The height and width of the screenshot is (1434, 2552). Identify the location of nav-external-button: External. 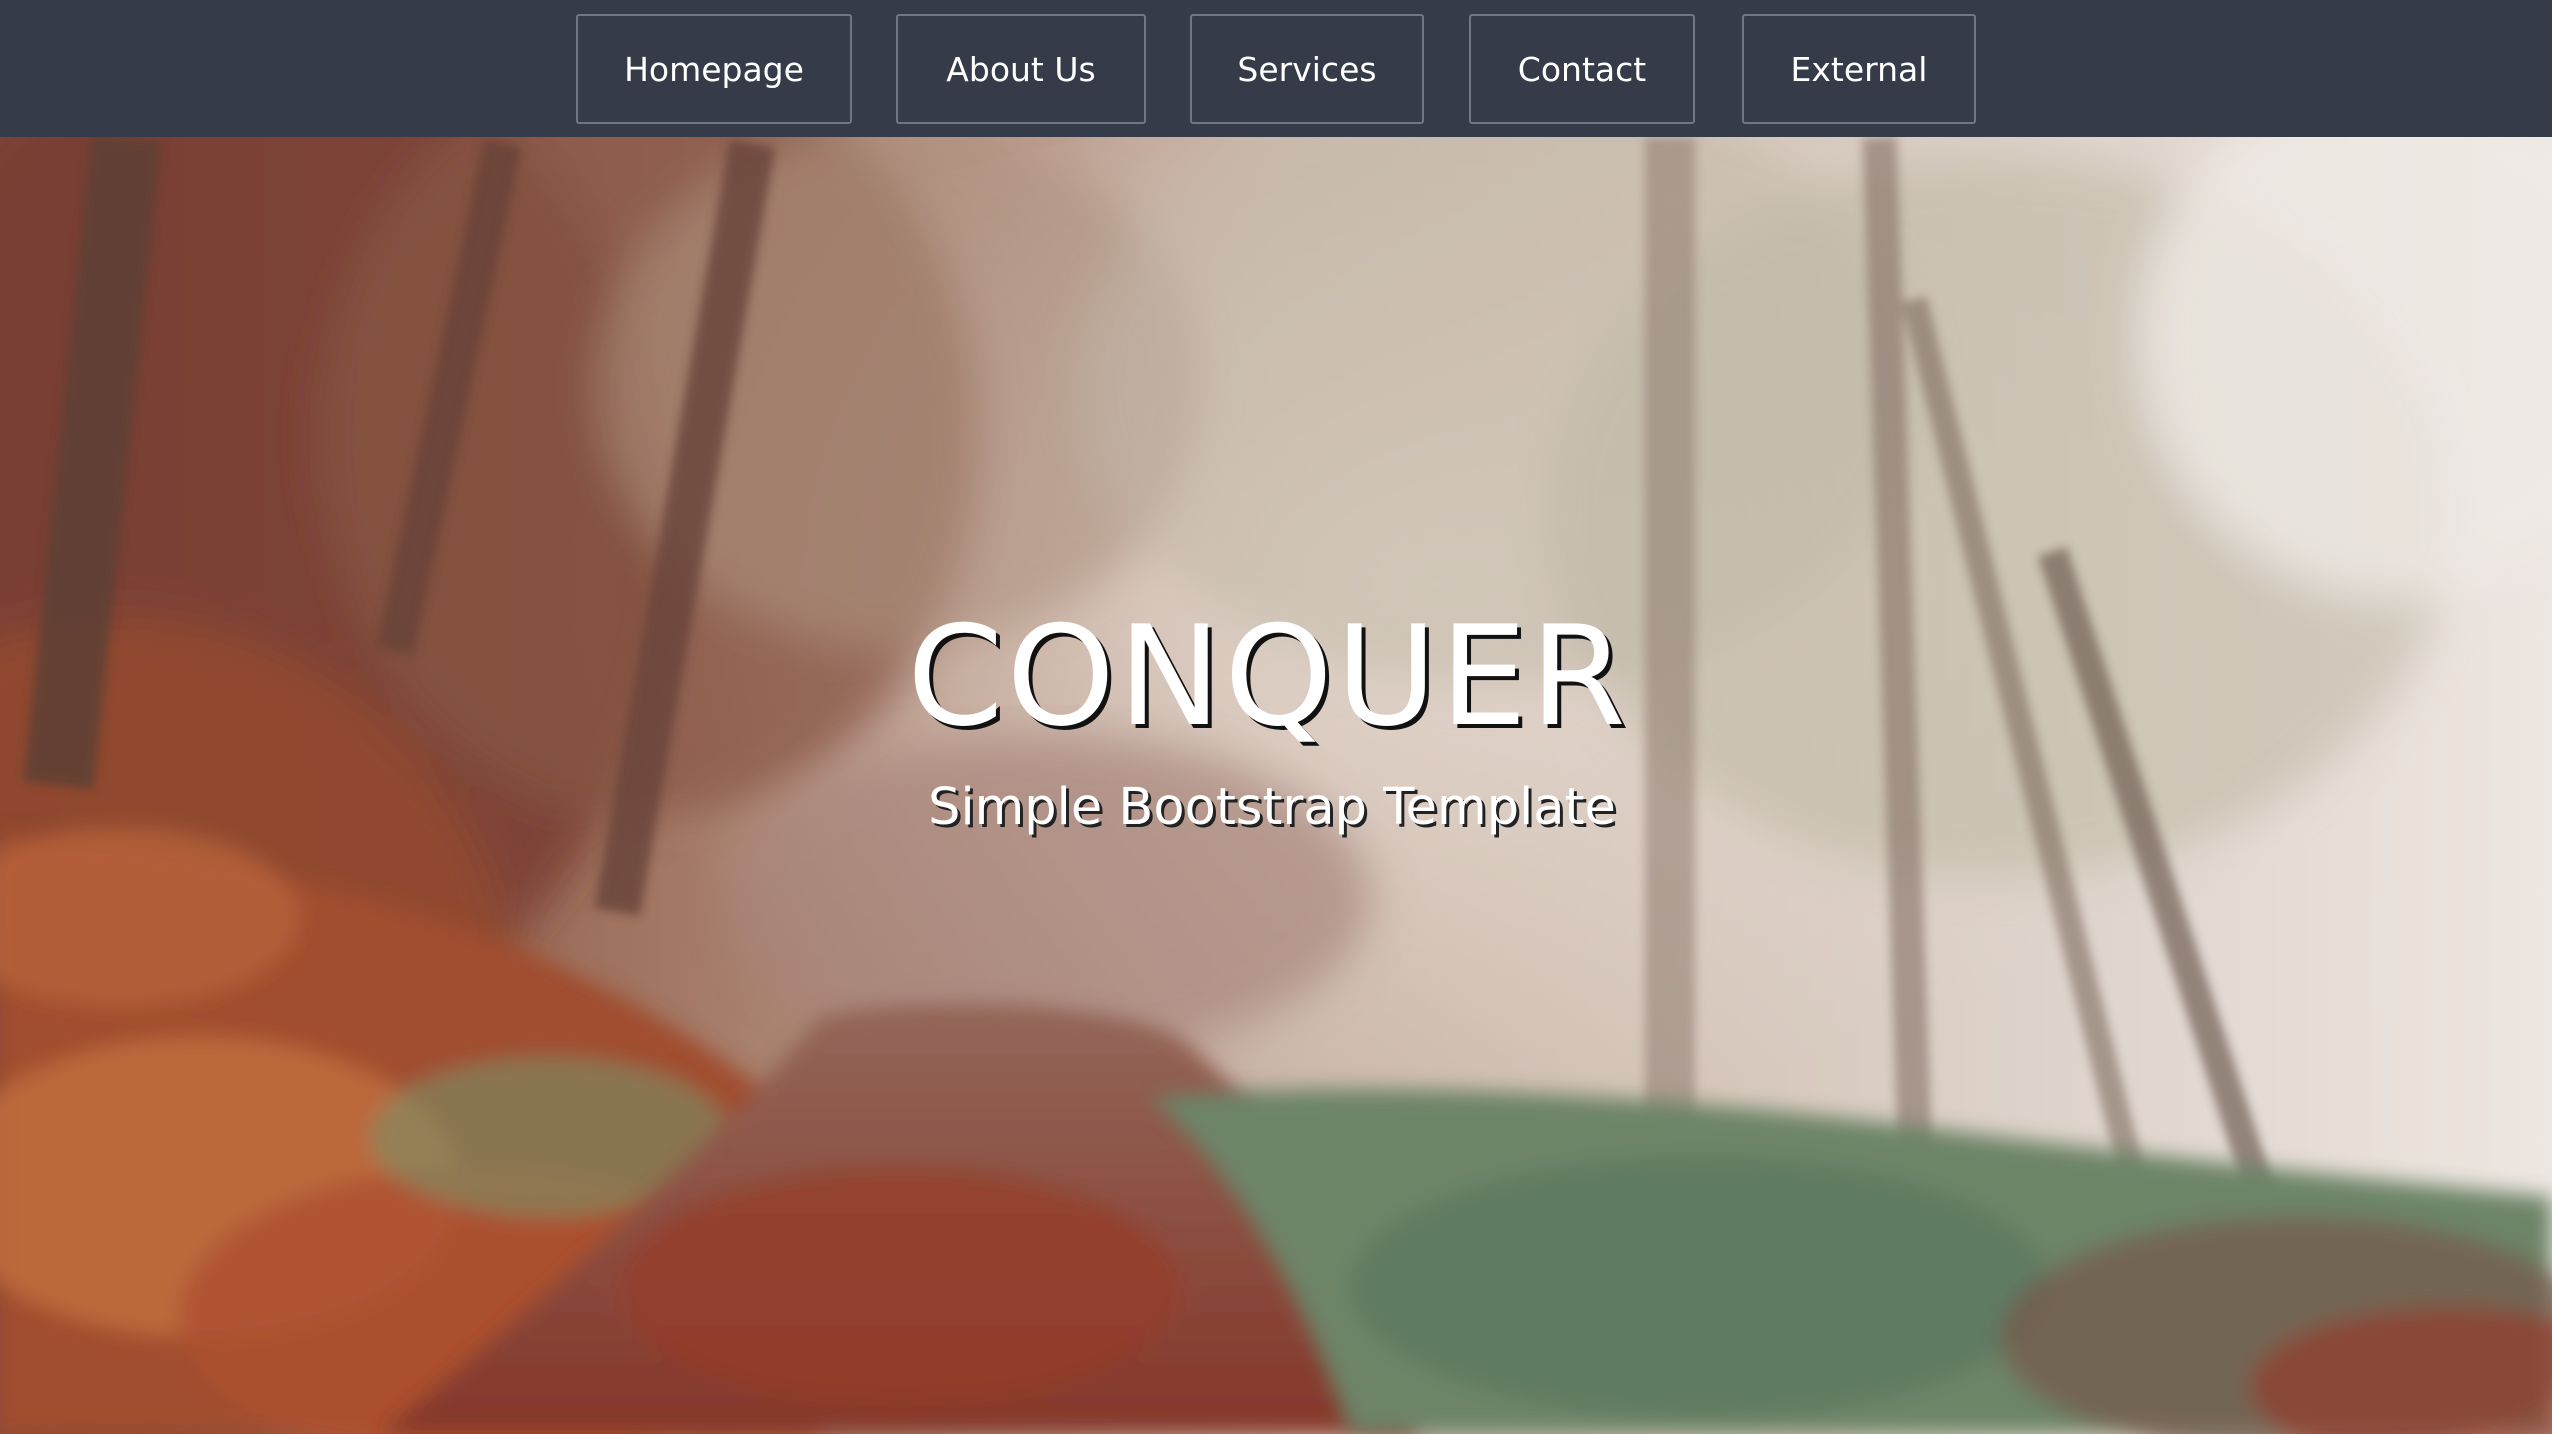
(1859, 69).